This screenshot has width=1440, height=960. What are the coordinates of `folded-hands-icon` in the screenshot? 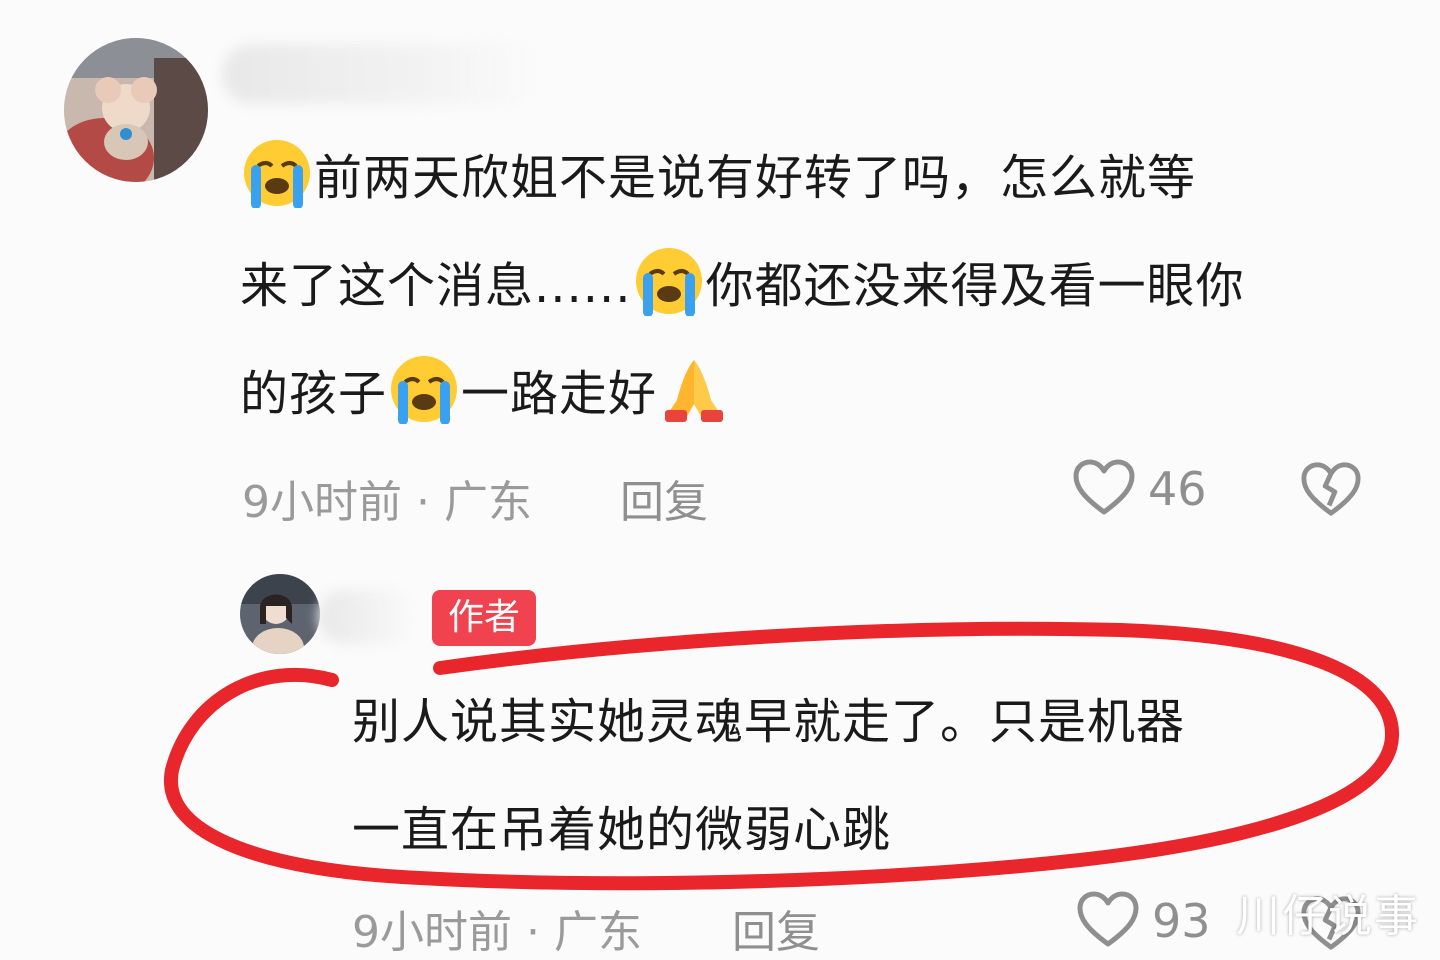 It's located at (694, 389).